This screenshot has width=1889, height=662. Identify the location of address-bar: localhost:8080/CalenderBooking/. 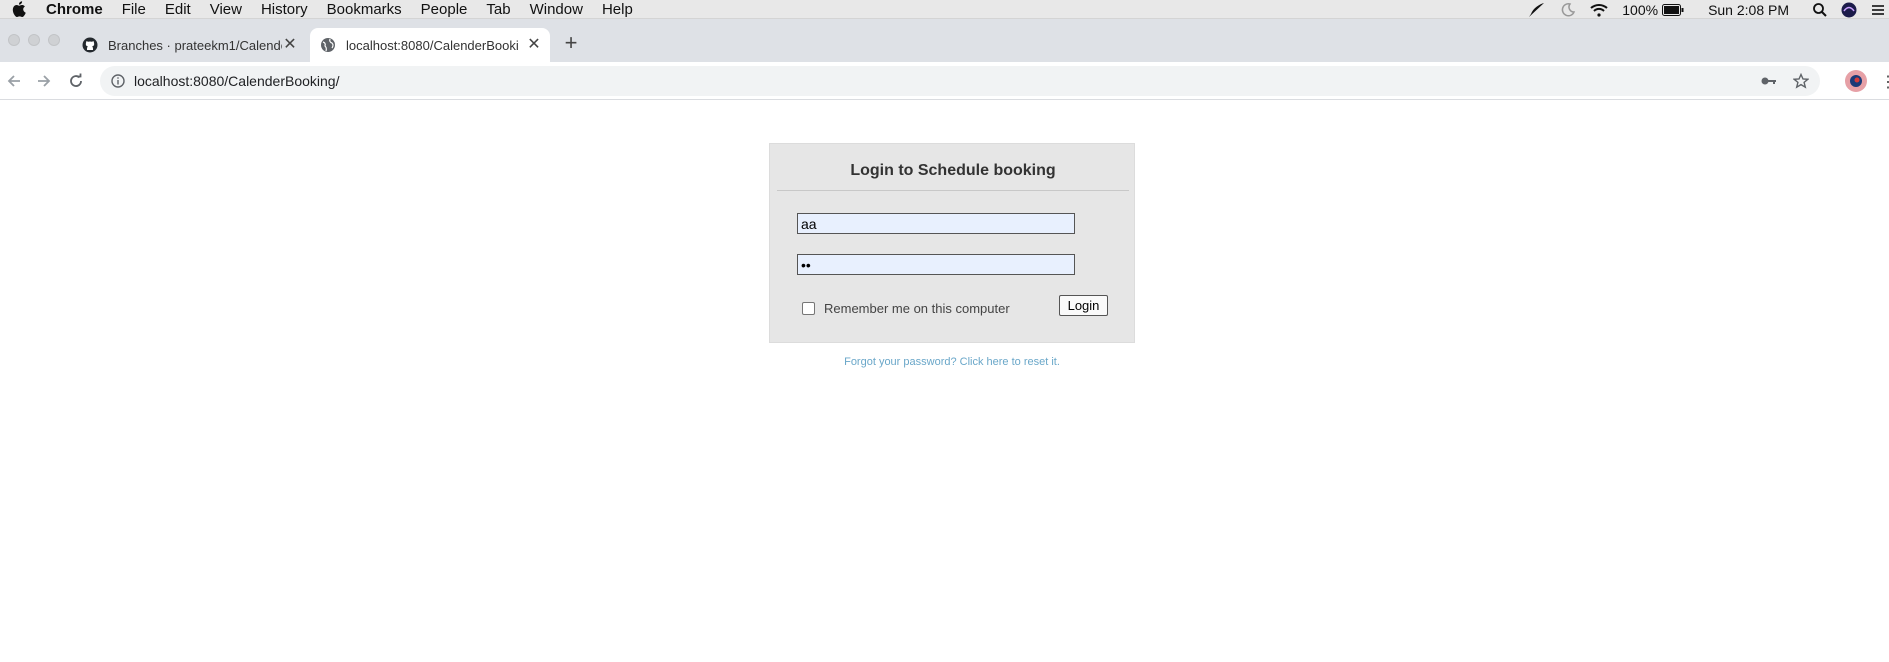
(960, 81).